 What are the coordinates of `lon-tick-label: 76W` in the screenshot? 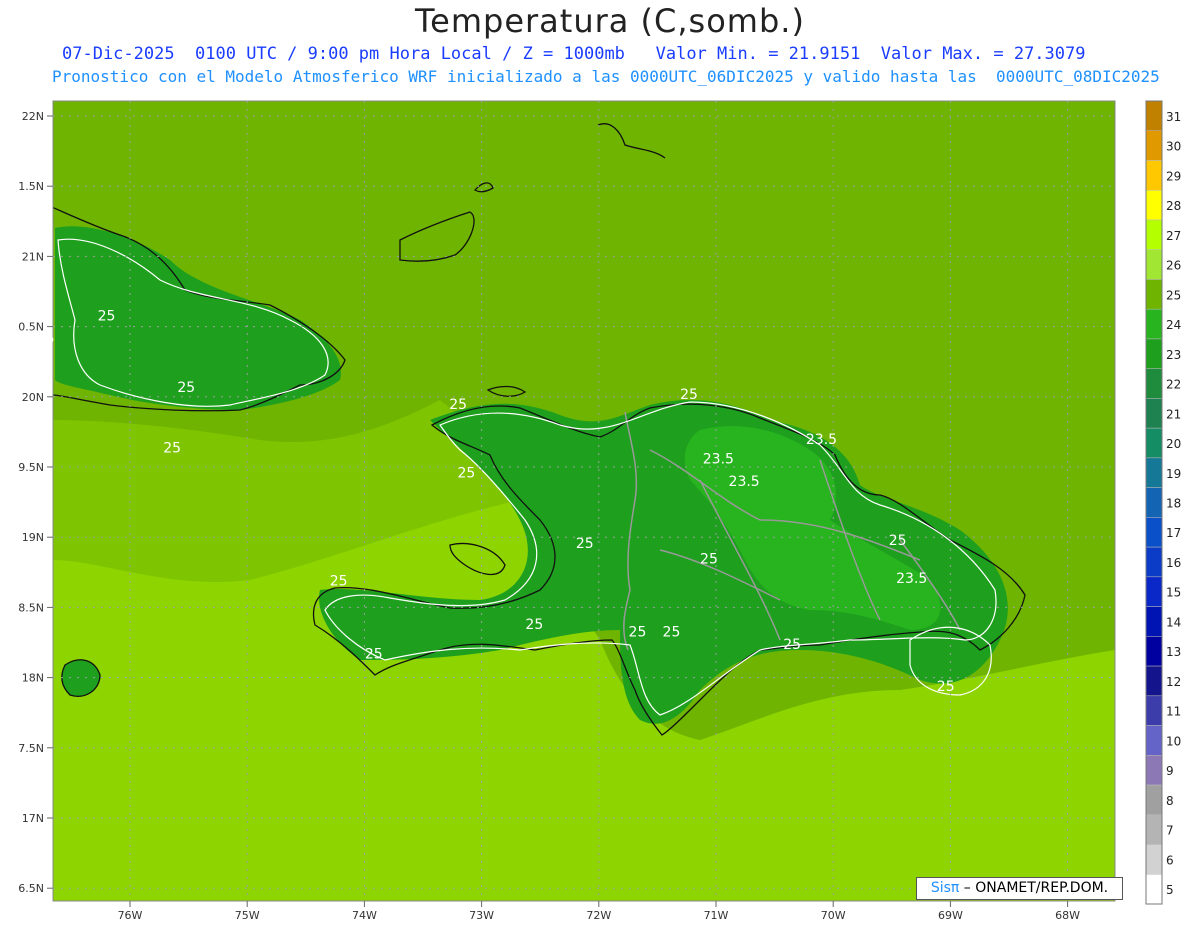 It's located at (130, 915).